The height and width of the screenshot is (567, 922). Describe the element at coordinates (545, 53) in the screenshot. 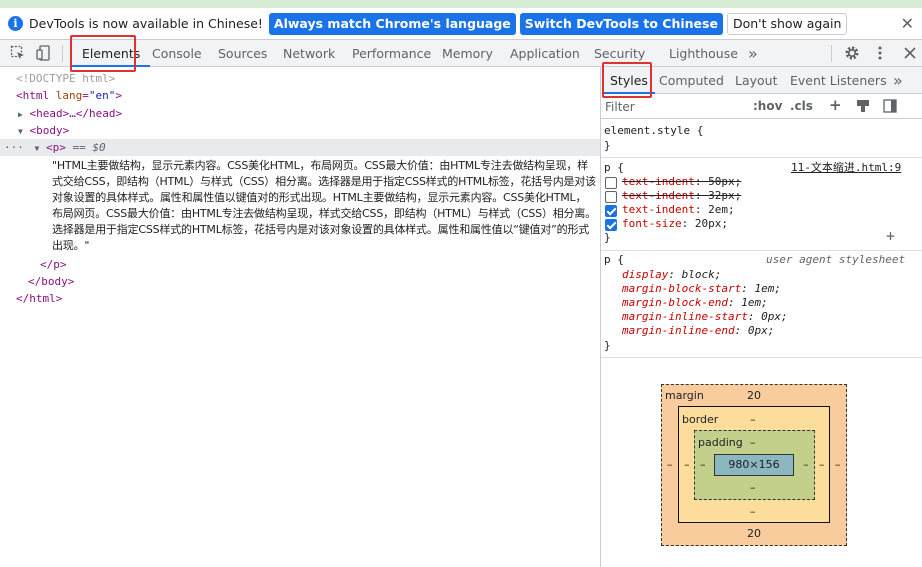

I see `tab-application: Application` at that location.